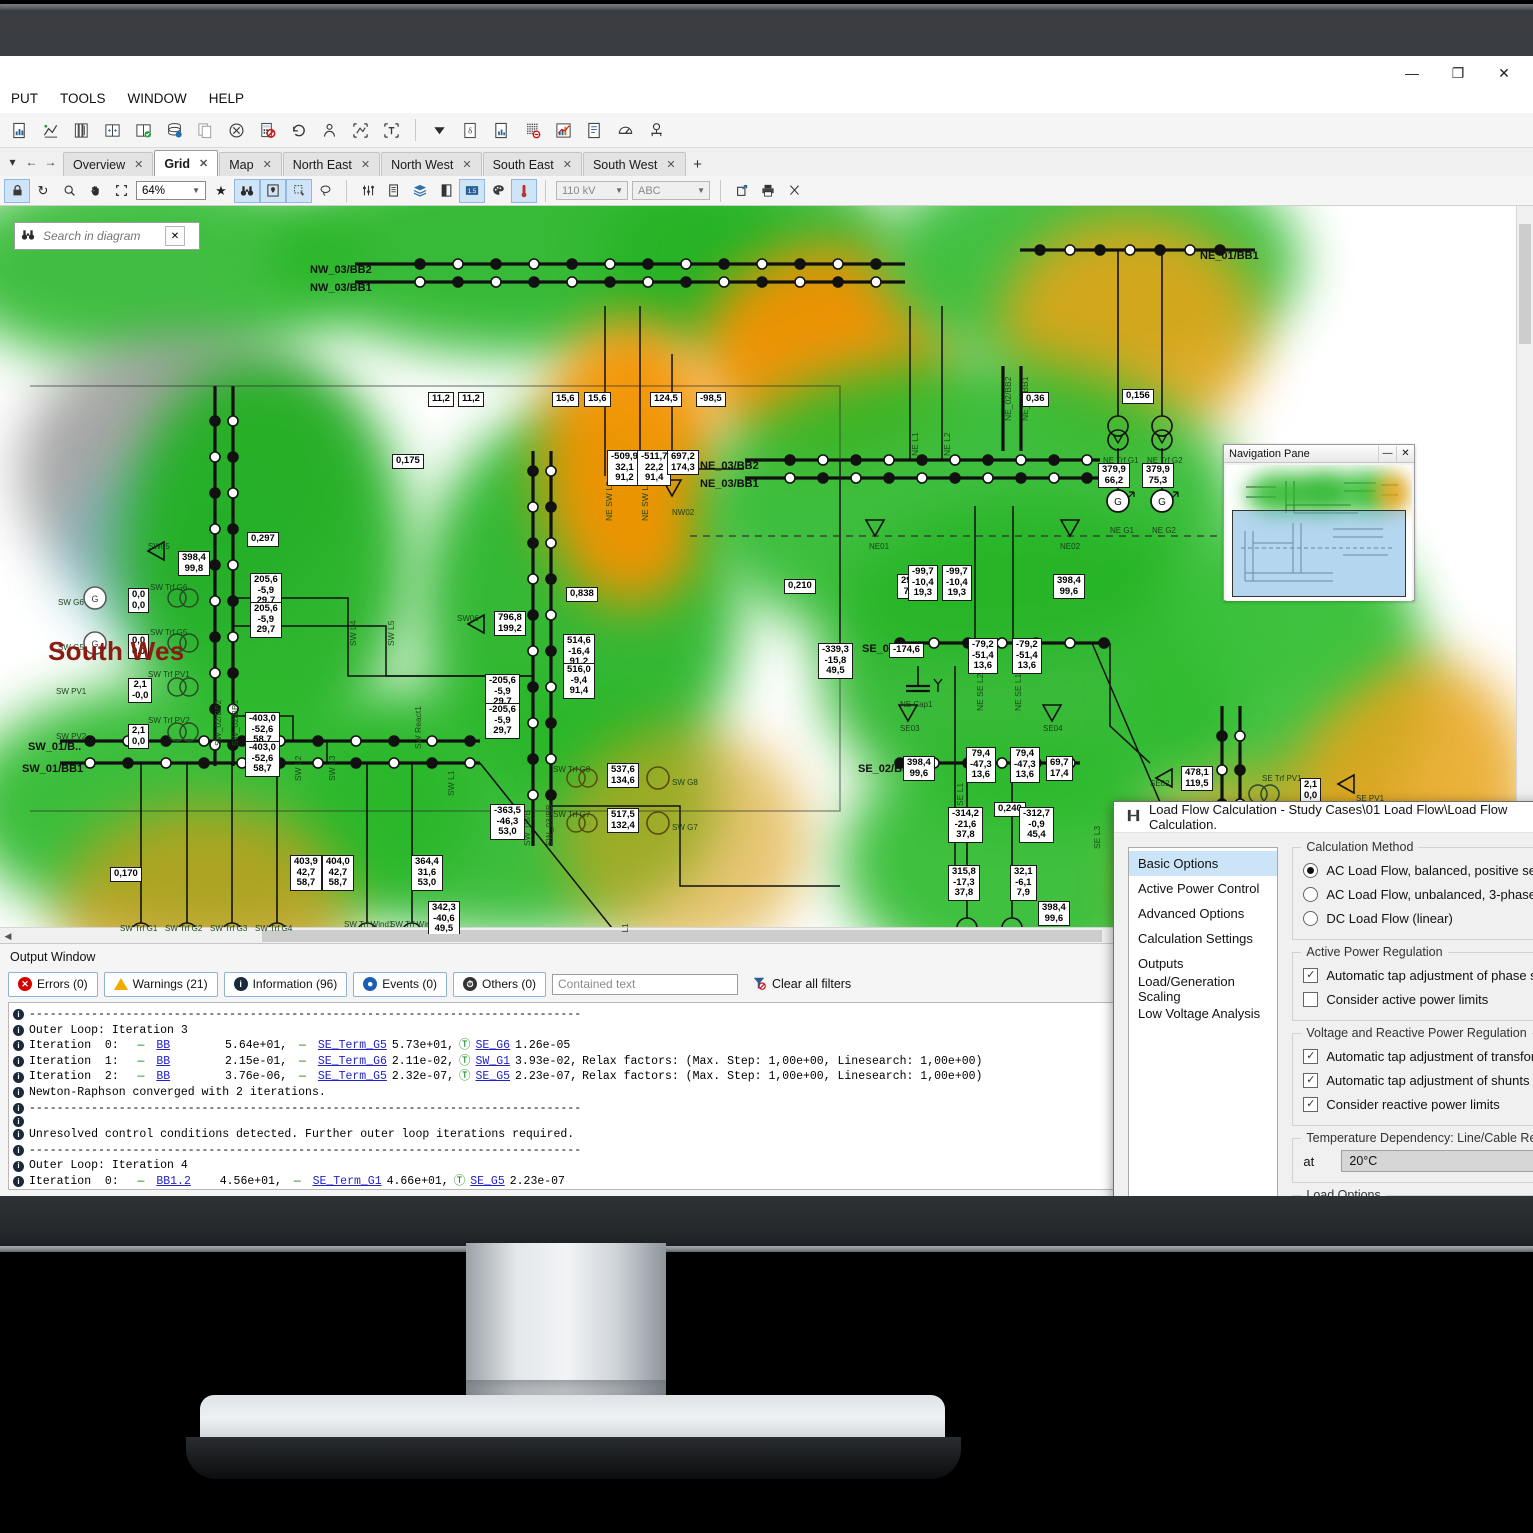  Describe the element at coordinates (43, 191) in the screenshot. I see `refresh-icon: ↻` at that location.